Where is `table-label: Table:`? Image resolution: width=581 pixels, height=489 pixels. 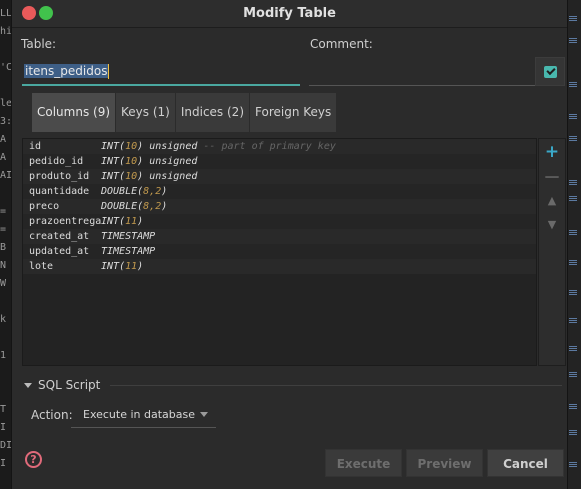 table-label: Table: is located at coordinates (39, 44).